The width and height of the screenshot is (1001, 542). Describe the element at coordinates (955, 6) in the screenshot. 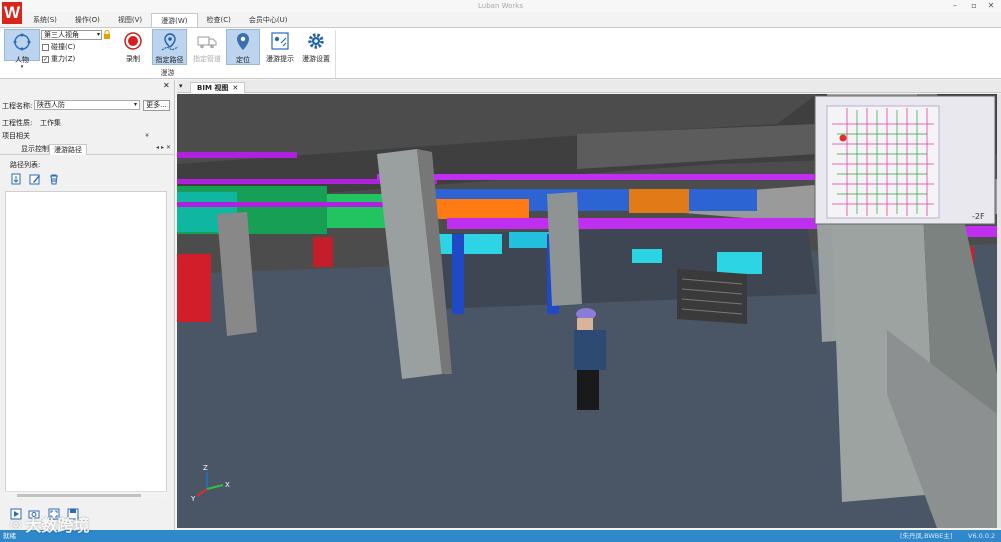

I see `minimize-icon: –` at that location.